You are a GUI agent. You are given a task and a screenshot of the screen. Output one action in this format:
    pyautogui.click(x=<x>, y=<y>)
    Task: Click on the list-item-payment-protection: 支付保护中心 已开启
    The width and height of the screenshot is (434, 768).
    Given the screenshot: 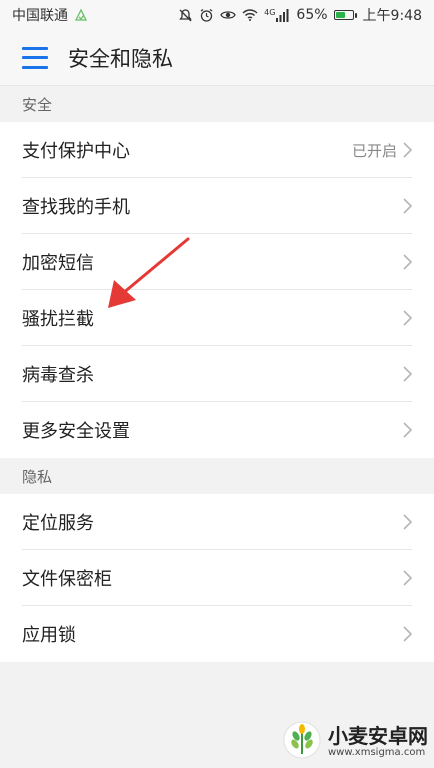 What is the action you would take?
    pyautogui.click(x=217, y=150)
    